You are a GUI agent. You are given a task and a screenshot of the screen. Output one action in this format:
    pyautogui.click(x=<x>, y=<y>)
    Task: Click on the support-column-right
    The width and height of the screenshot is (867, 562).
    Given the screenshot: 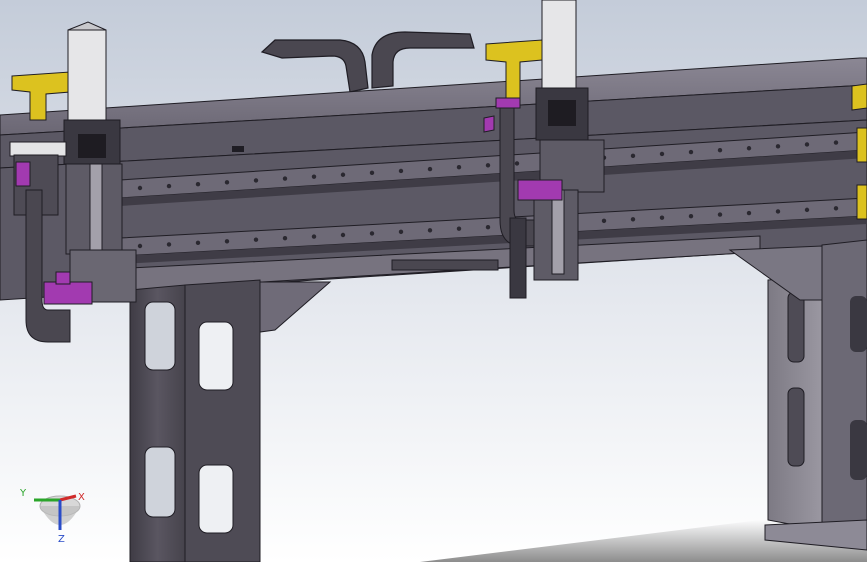 What is the action you would take?
    pyautogui.click(x=797, y=395)
    